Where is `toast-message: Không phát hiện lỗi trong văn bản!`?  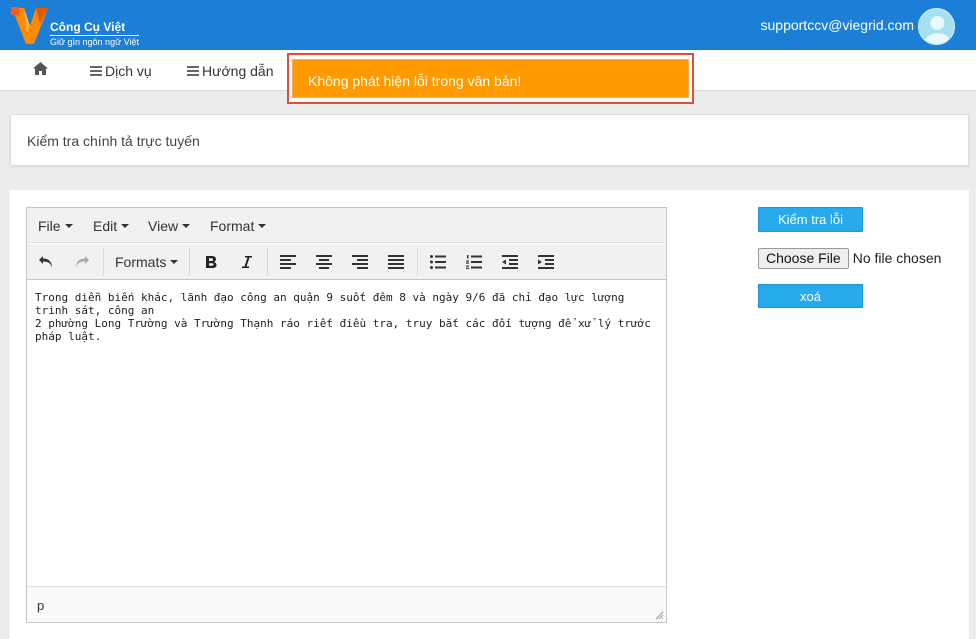 toast-message: Không phát hiện lỗi trong văn bản! is located at coordinates (490, 78).